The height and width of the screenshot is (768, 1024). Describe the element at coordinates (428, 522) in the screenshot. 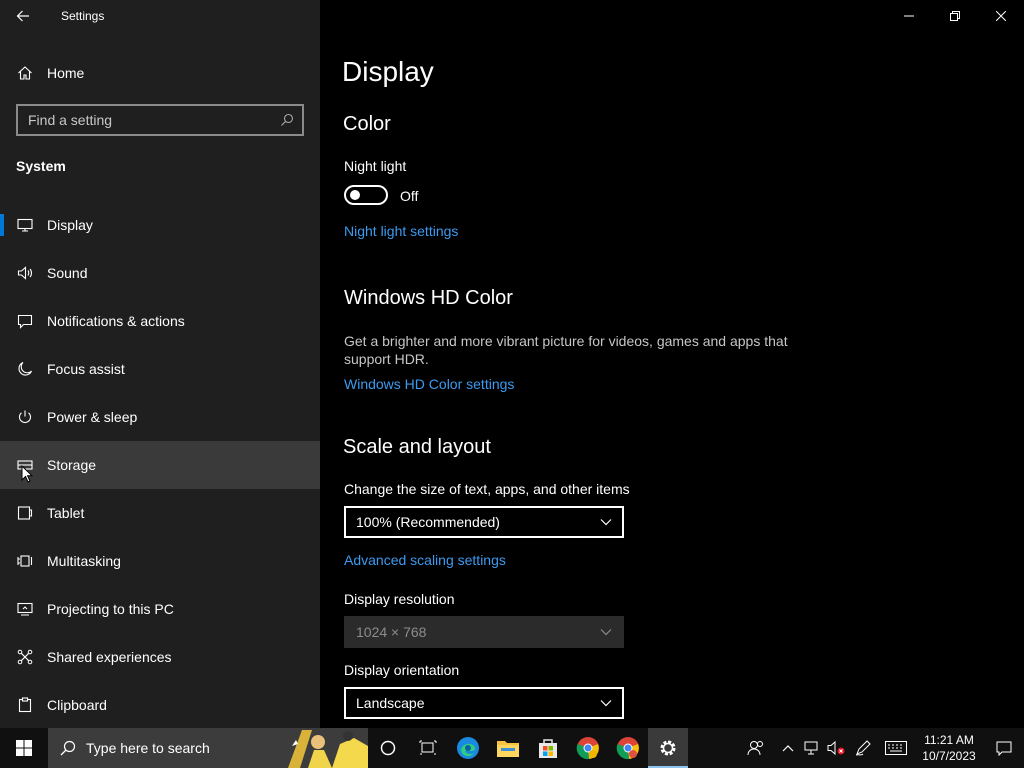

I see `scale-dropdown-value: 100% (Recommended)` at that location.